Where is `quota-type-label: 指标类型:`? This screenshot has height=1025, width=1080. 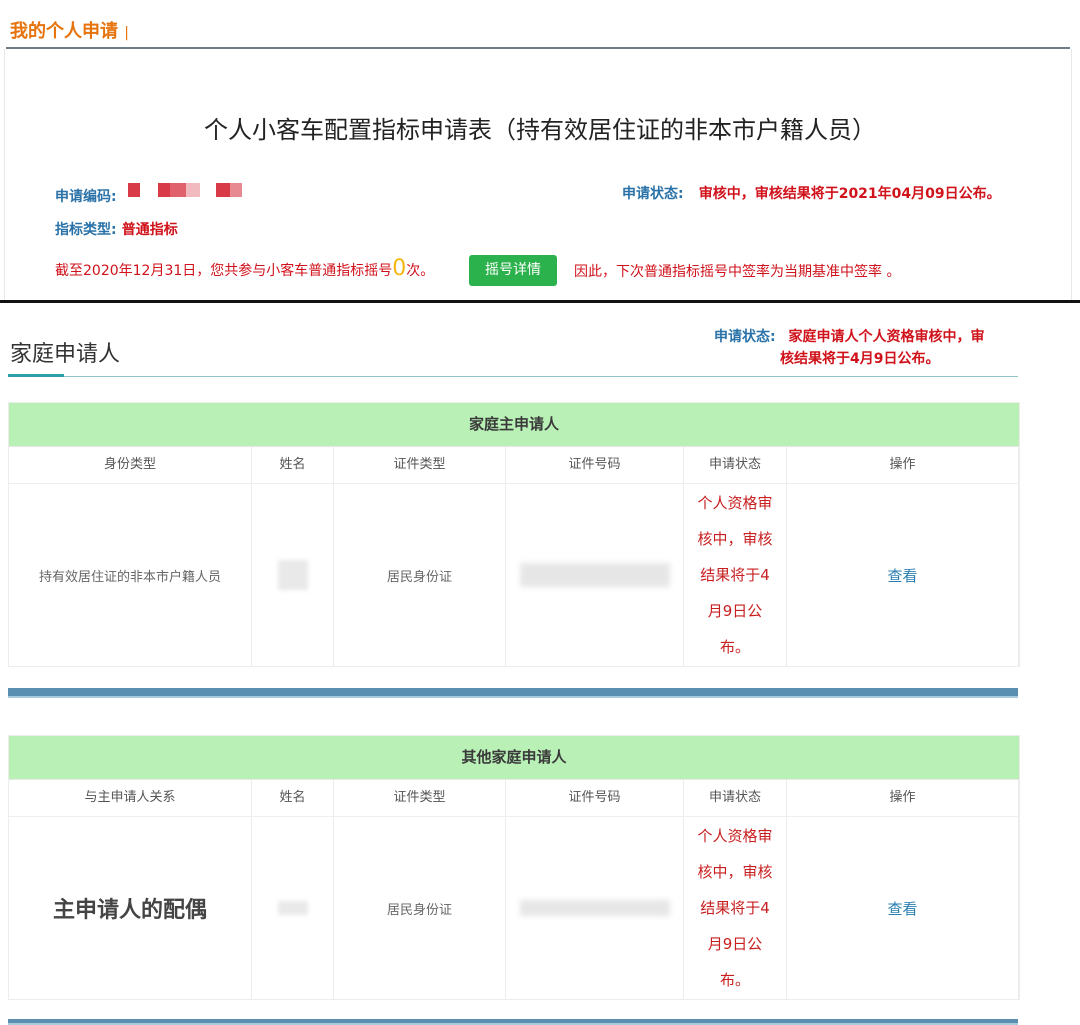
quota-type-label: 指标类型: is located at coordinates (86, 230).